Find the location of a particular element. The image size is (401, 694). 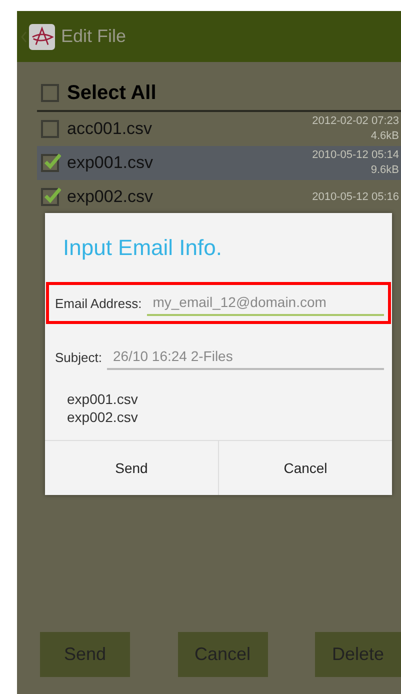

dialog-button: Cancel is located at coordinates (305, 468).